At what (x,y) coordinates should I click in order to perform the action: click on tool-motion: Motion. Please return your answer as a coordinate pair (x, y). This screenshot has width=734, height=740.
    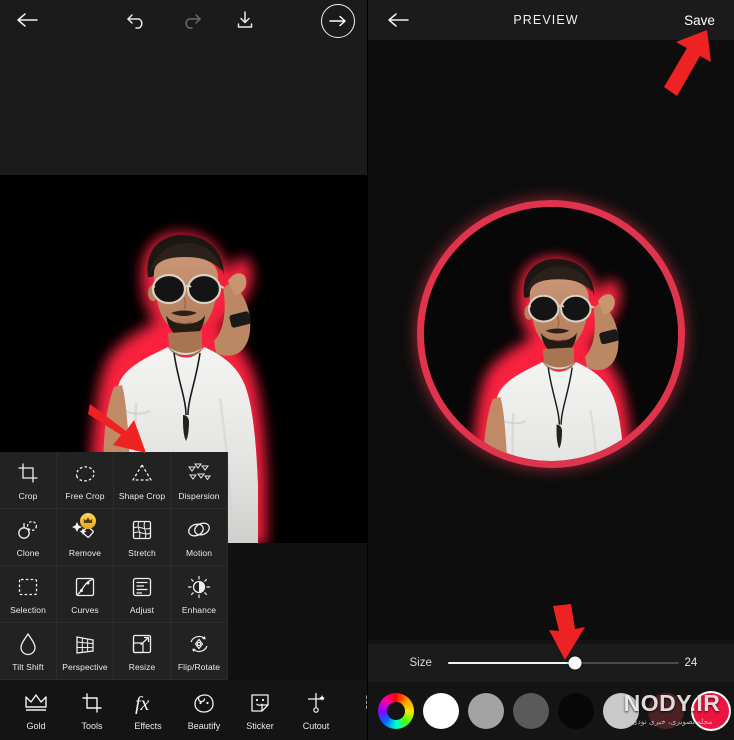
    Looking at the image, I should click on (199, 537).